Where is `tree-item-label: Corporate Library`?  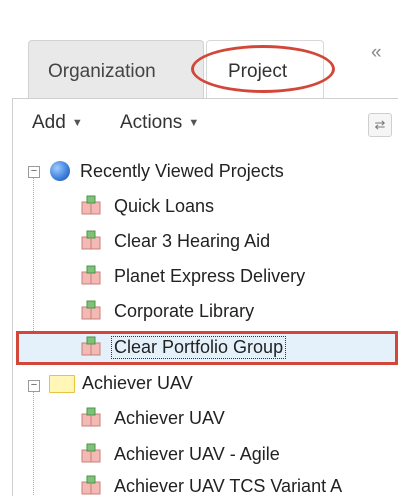
tree-item-label: Corporate Library is located at coordinates (184, 311).